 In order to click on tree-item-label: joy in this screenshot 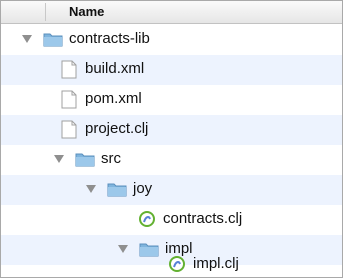, I will do `click(143, 188)`.